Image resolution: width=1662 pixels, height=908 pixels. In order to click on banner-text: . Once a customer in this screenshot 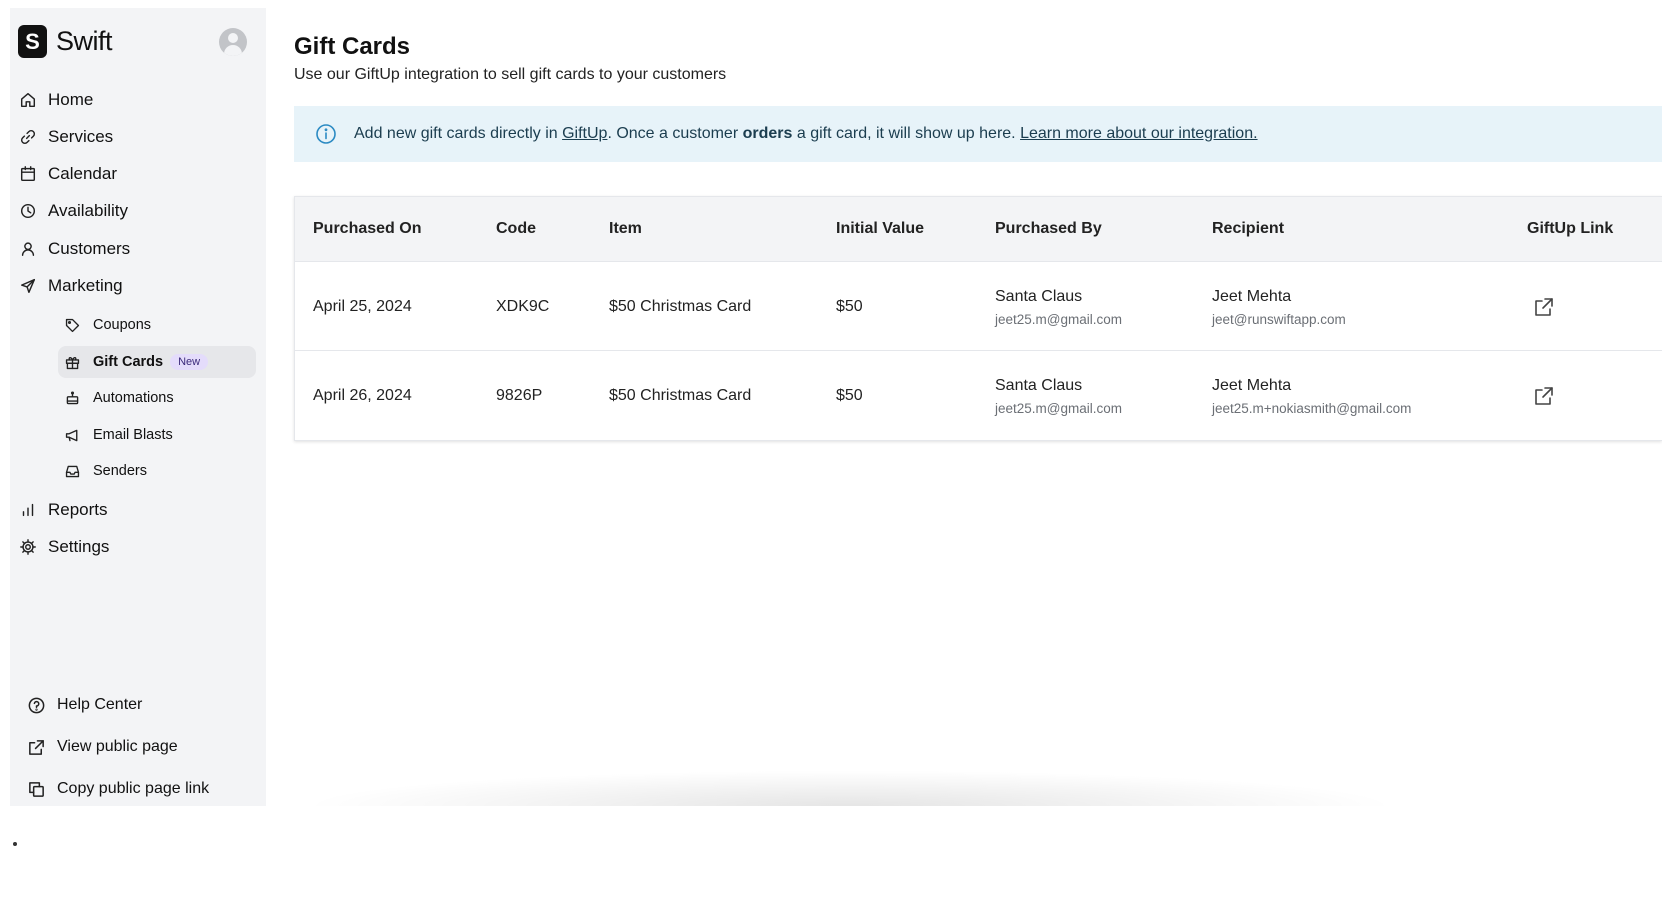, I will do `click(675, 133)`.